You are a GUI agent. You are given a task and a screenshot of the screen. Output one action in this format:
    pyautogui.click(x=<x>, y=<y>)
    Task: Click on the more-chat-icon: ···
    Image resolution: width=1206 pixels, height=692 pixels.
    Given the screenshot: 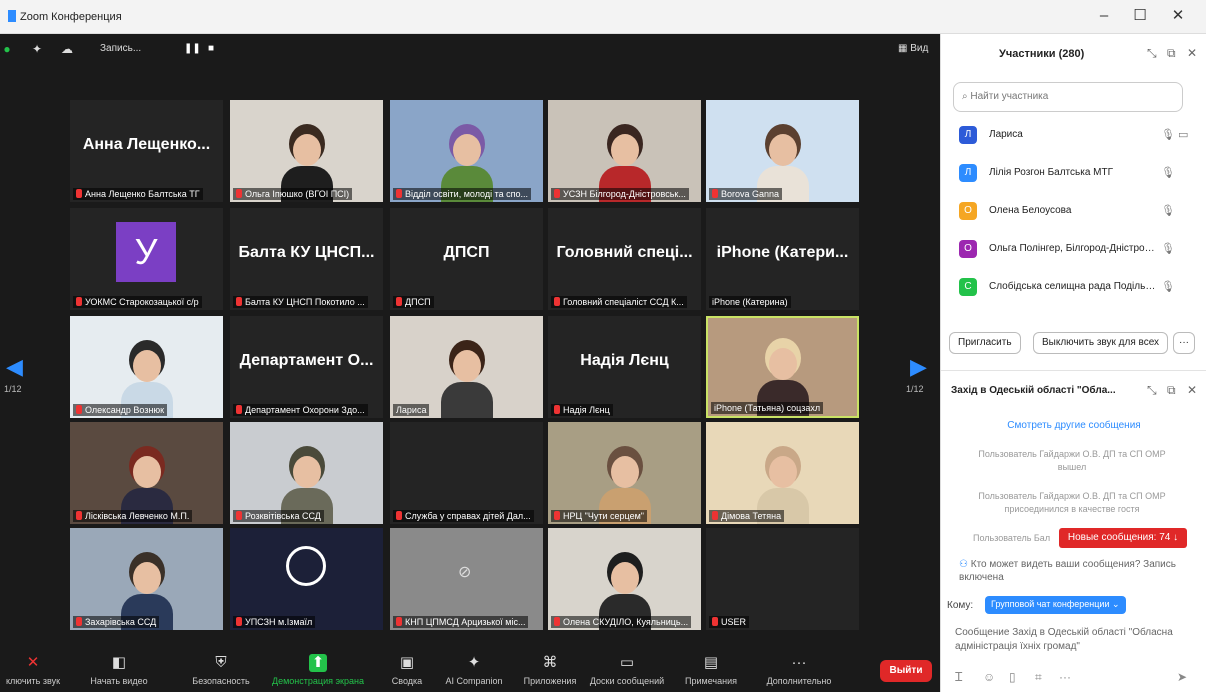 What is the action you would take?
    pyautogui.click(x=1065, y=677)
    